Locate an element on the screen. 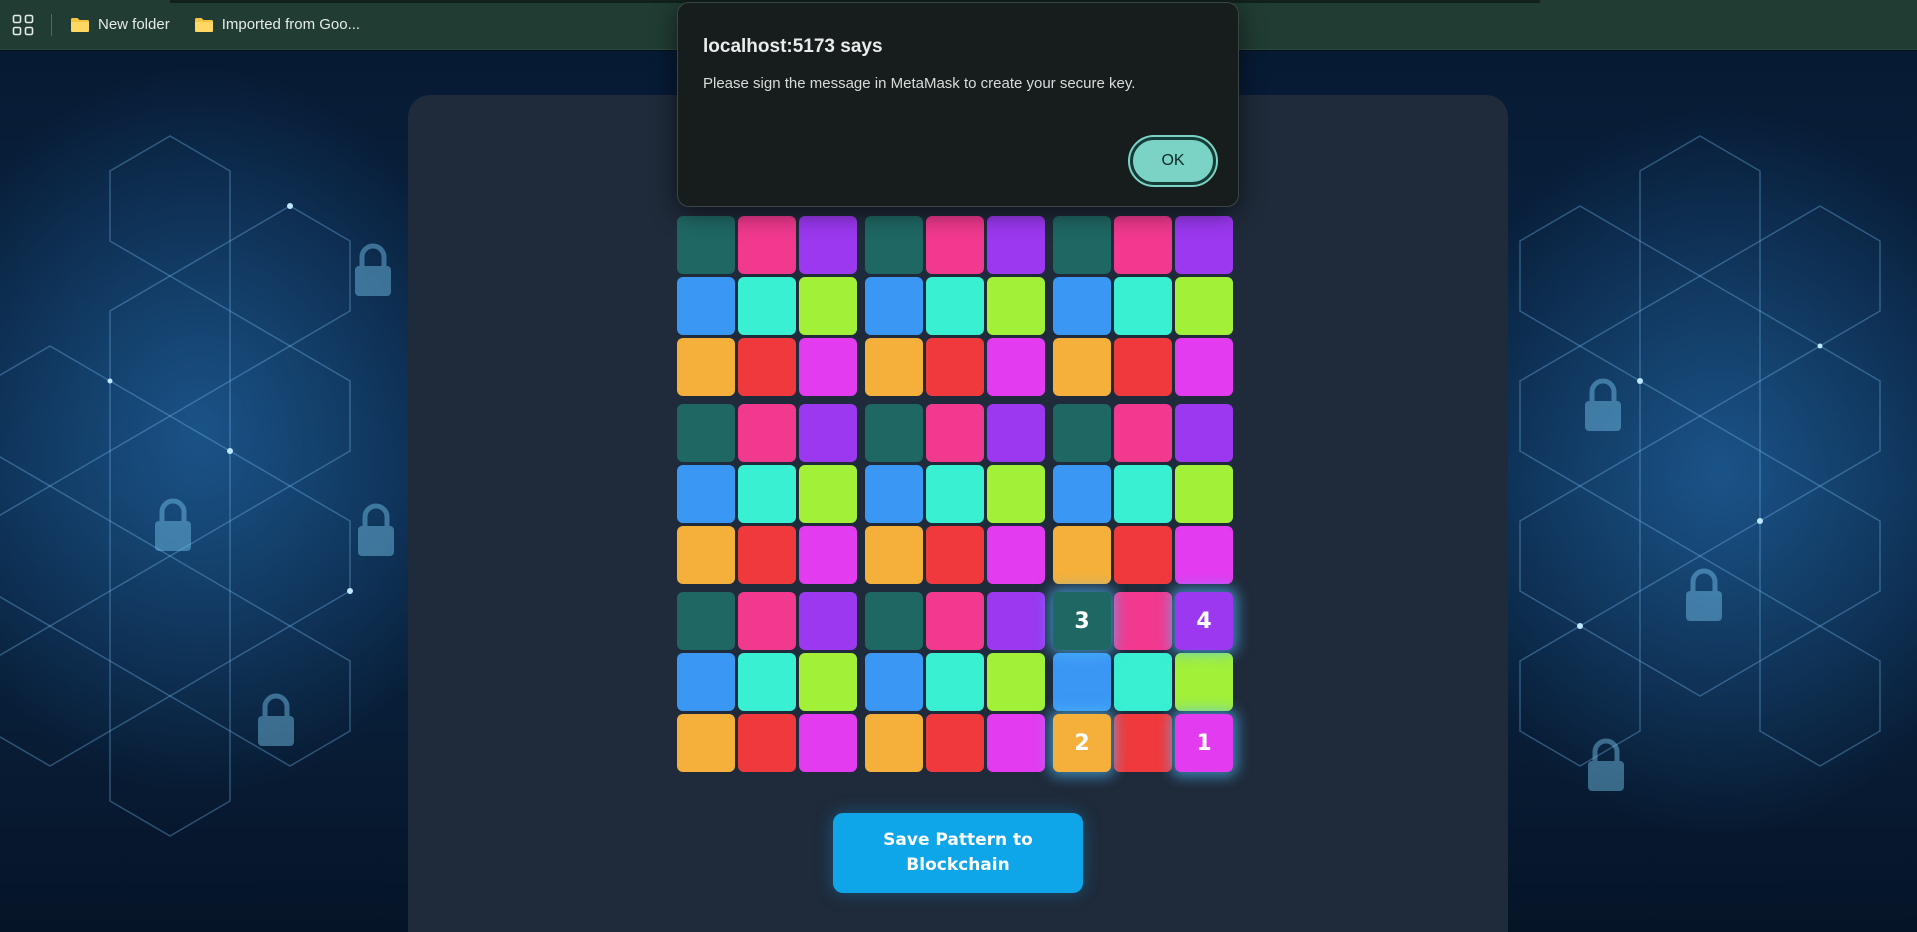 Image resolution: width=1917 pixels, height=932 pixels. selection-order-label: 3 is located at coordinates (1082, 621).